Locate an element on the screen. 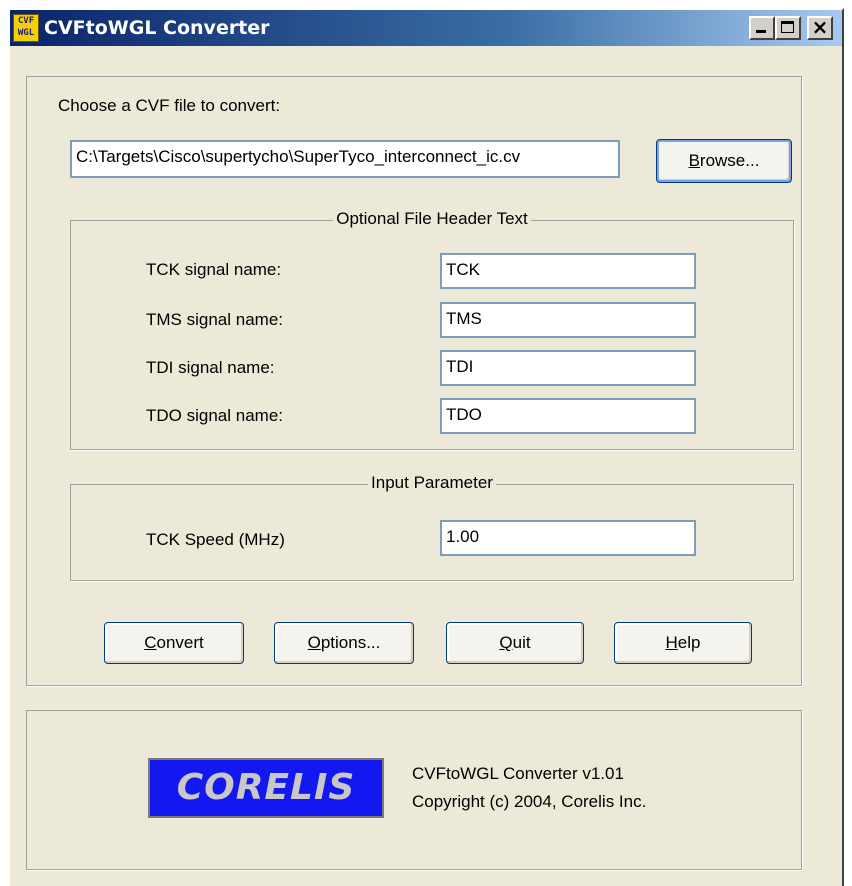  tck-signal-label: TCK signal name: is located at coordinates (214, 269).